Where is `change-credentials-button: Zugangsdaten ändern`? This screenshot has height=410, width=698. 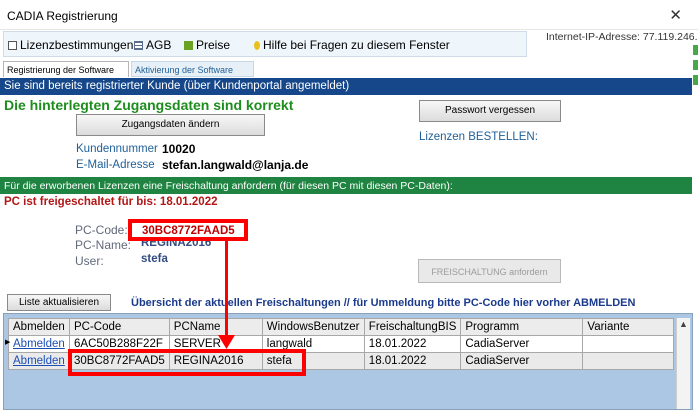 change-credentials-button: Zugangsdaten ändern is located at coordinates (170, 125).